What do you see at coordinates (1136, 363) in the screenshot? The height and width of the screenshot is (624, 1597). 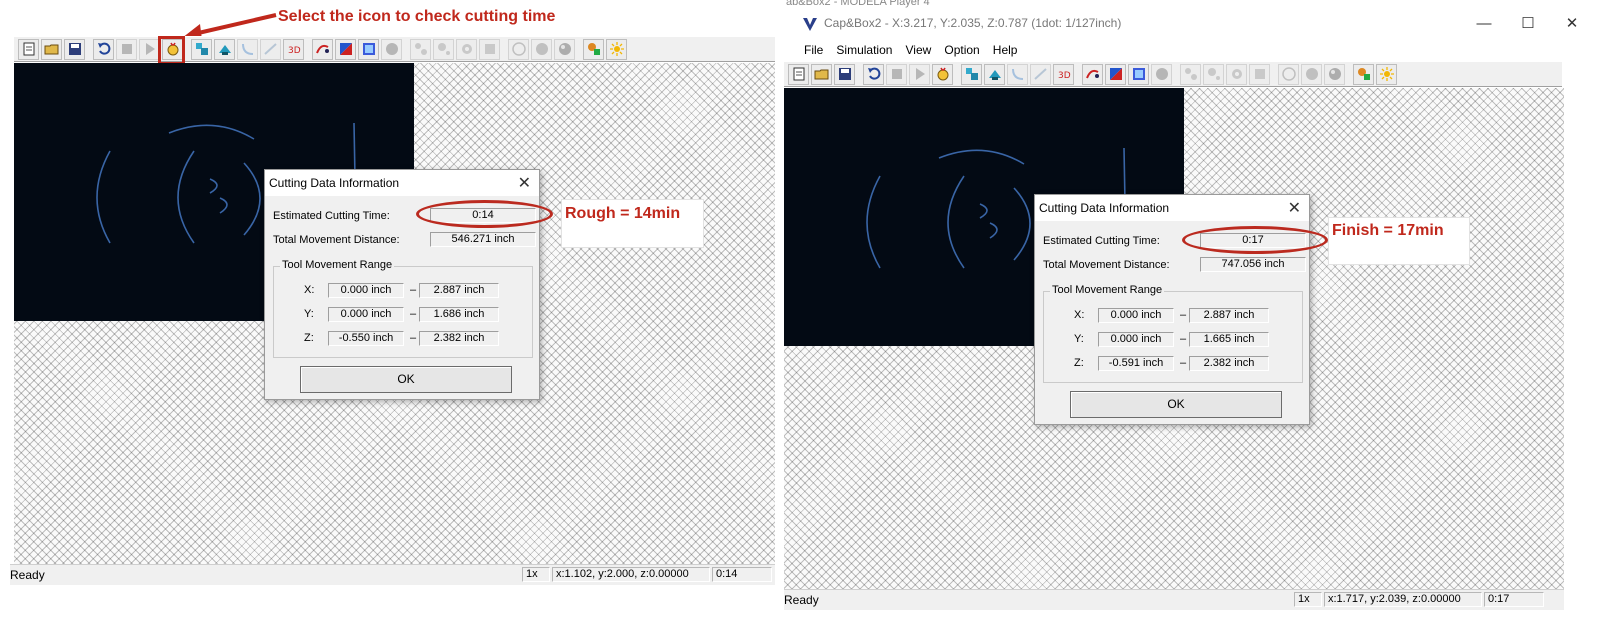 I see `range-min-field: -0.591 inch` at bounding box center [1136, 363].